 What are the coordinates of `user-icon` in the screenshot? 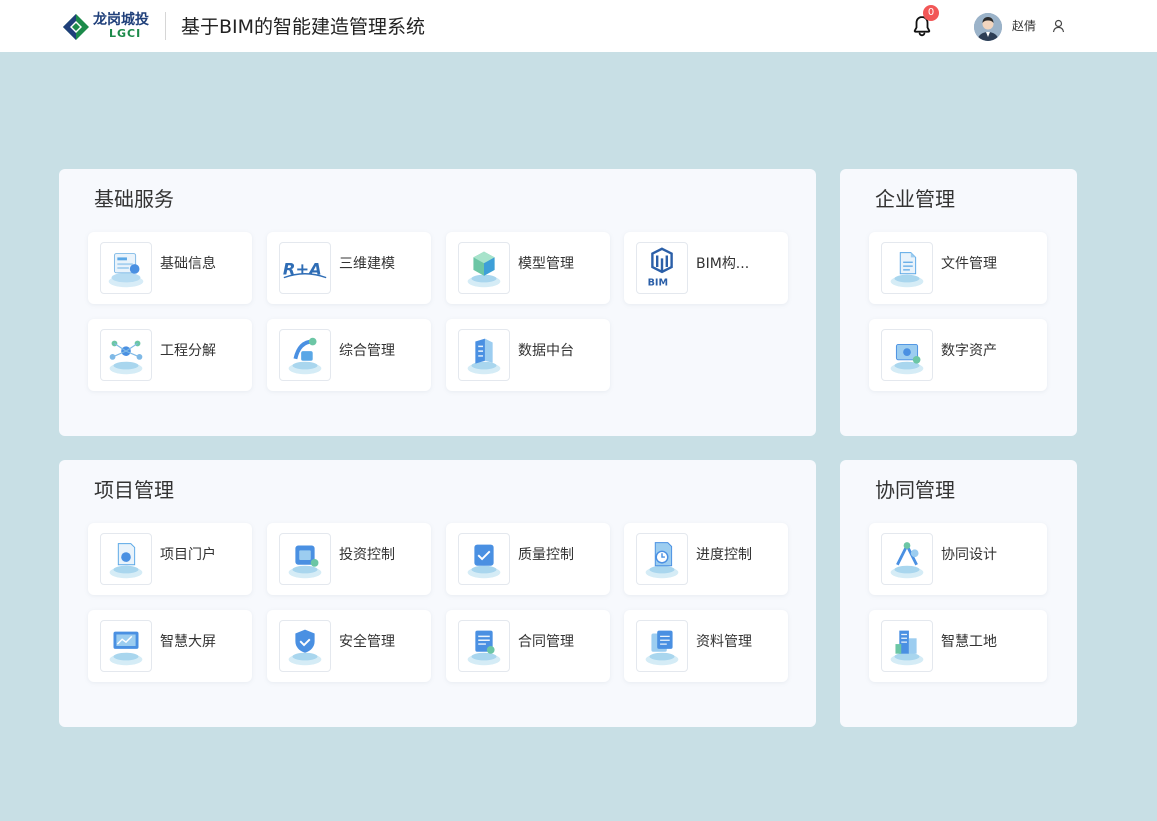 It's located at (1058, 26).